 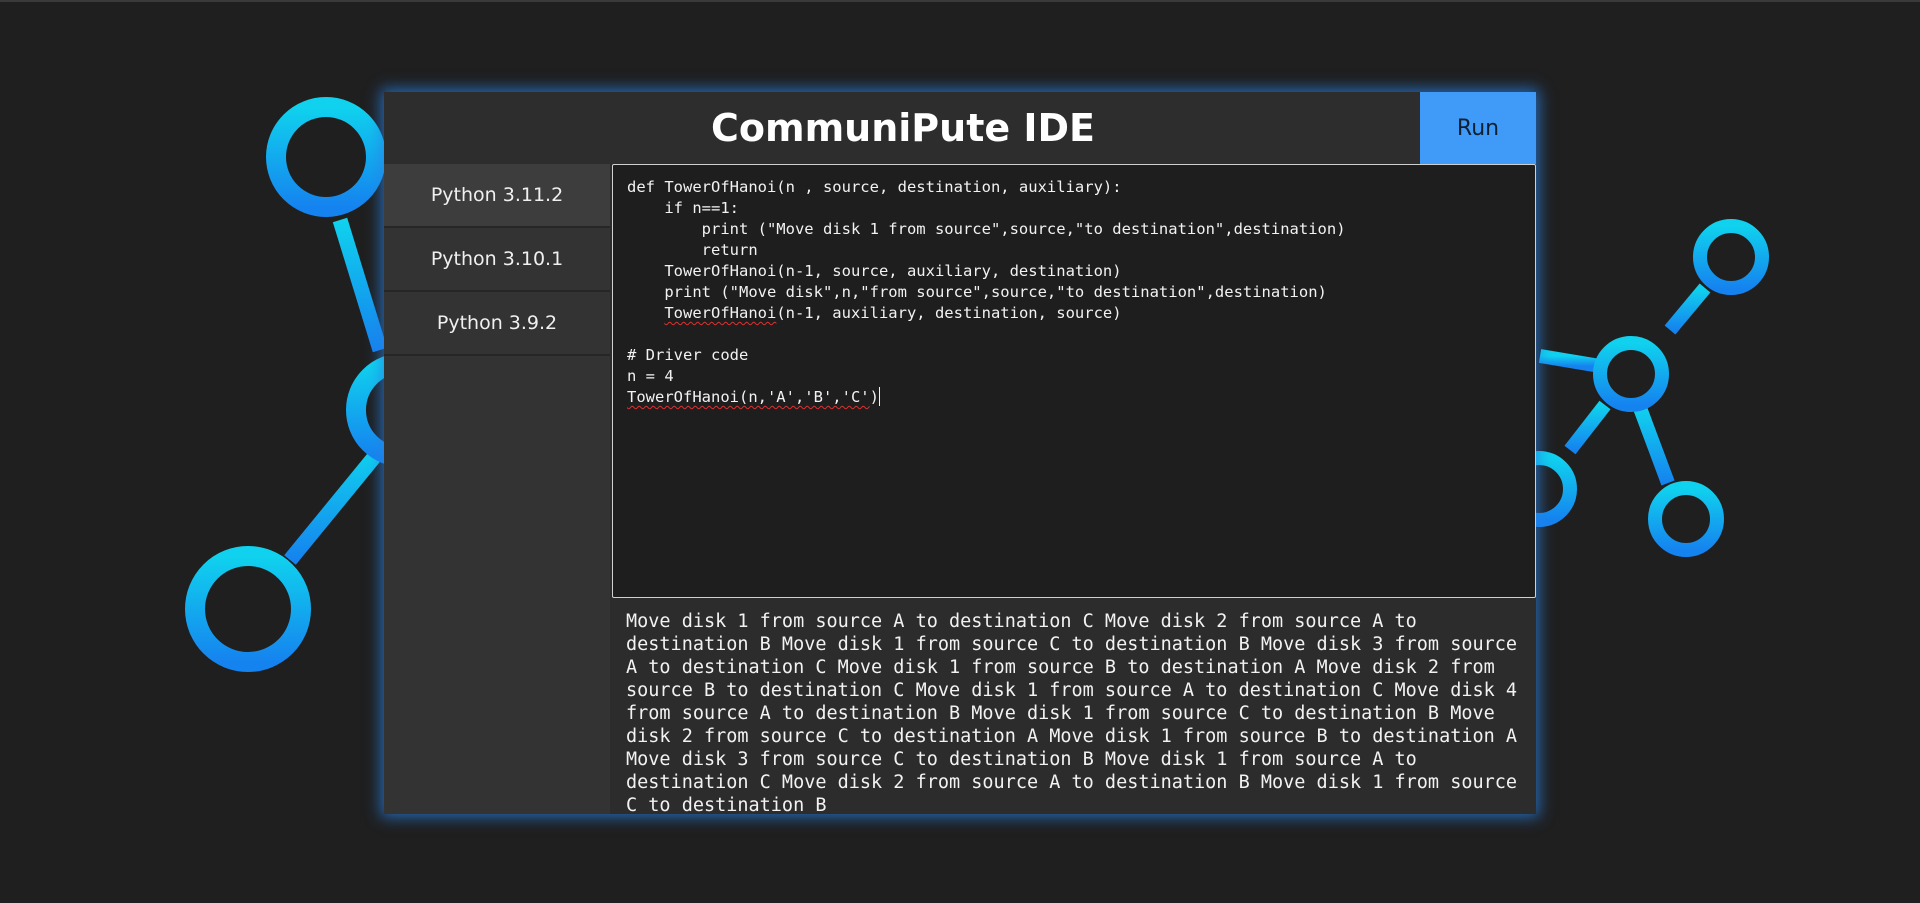 What do you see at coordinates (497, 260) in the screenshot?
I see `python-version-item: Python 3.10.1` at bounding box center [497, 260].